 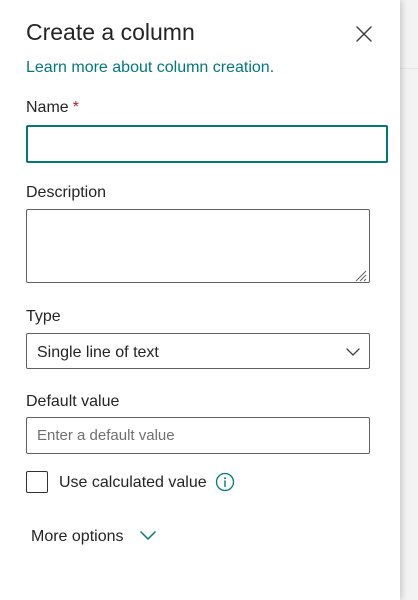 I want to click on close-icon, so click(x=364, y=34).